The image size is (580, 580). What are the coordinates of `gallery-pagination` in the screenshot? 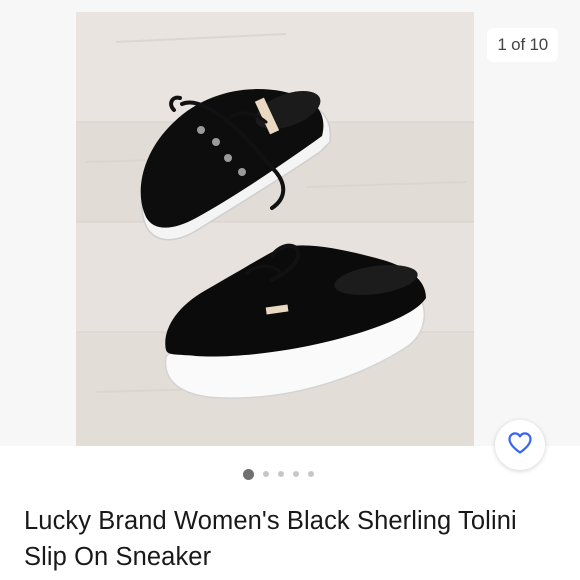 It's located at (278, 474).